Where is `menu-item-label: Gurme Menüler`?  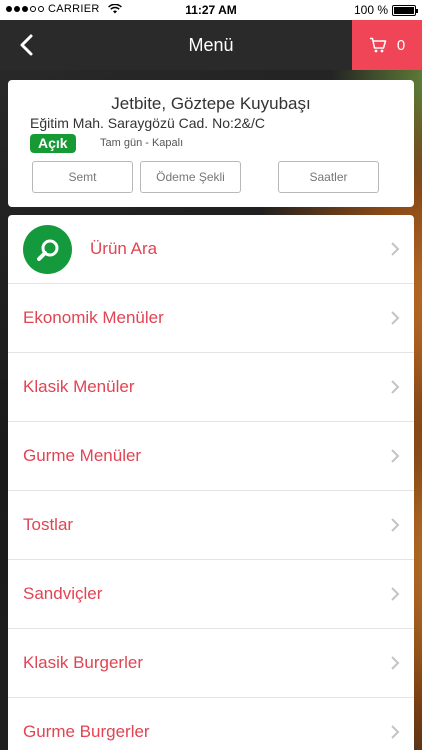
menu-item-label: Gurme Menüler is located at coordinates (82, 455).